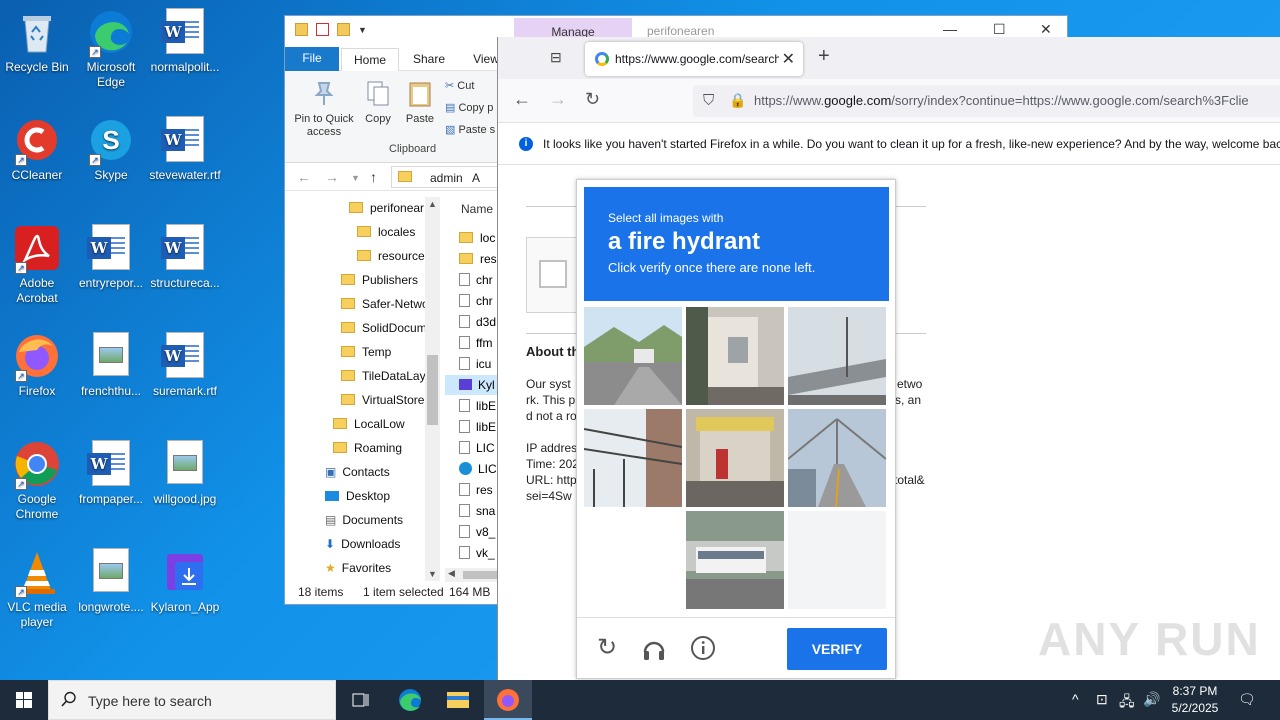  Describe the element at coordinates (999, 29) in the screenshot. I see `maximize-icon: ☐` at that location.